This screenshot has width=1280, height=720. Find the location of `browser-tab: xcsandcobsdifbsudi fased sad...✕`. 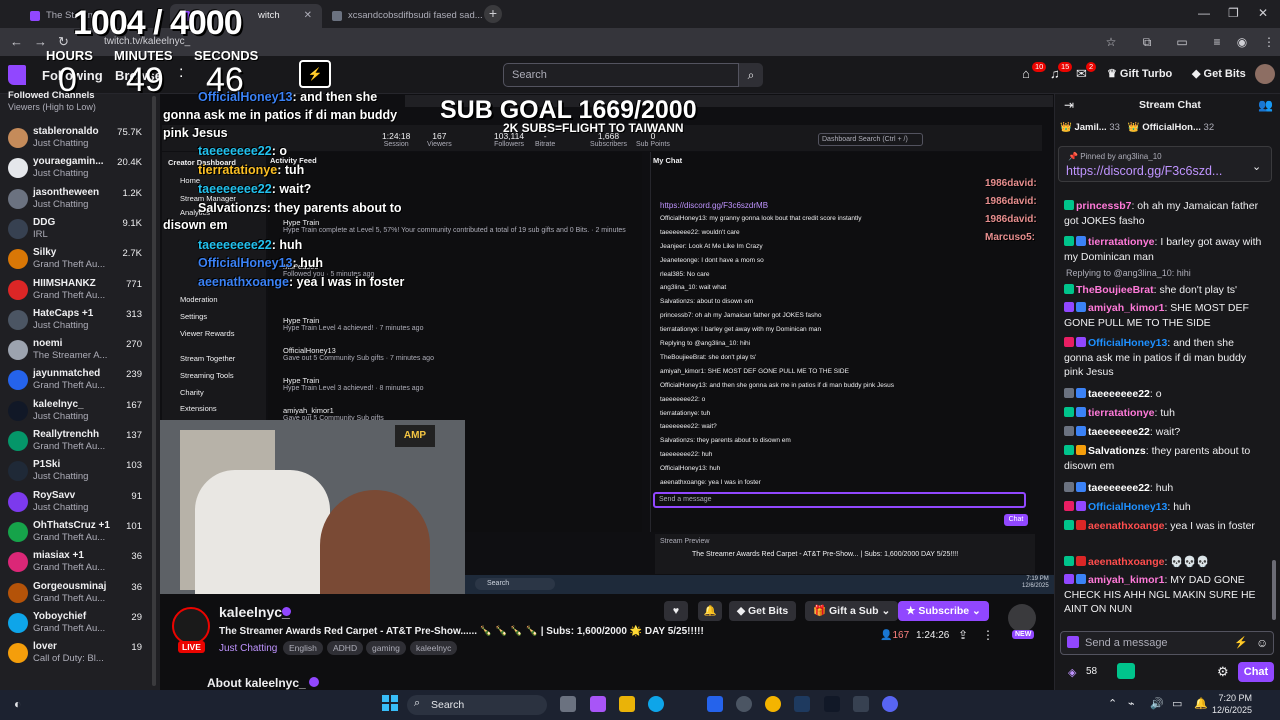

browser-tab: xcsandcobsdifbsudi fased sad...✕ is located at coordinates (402, 16).